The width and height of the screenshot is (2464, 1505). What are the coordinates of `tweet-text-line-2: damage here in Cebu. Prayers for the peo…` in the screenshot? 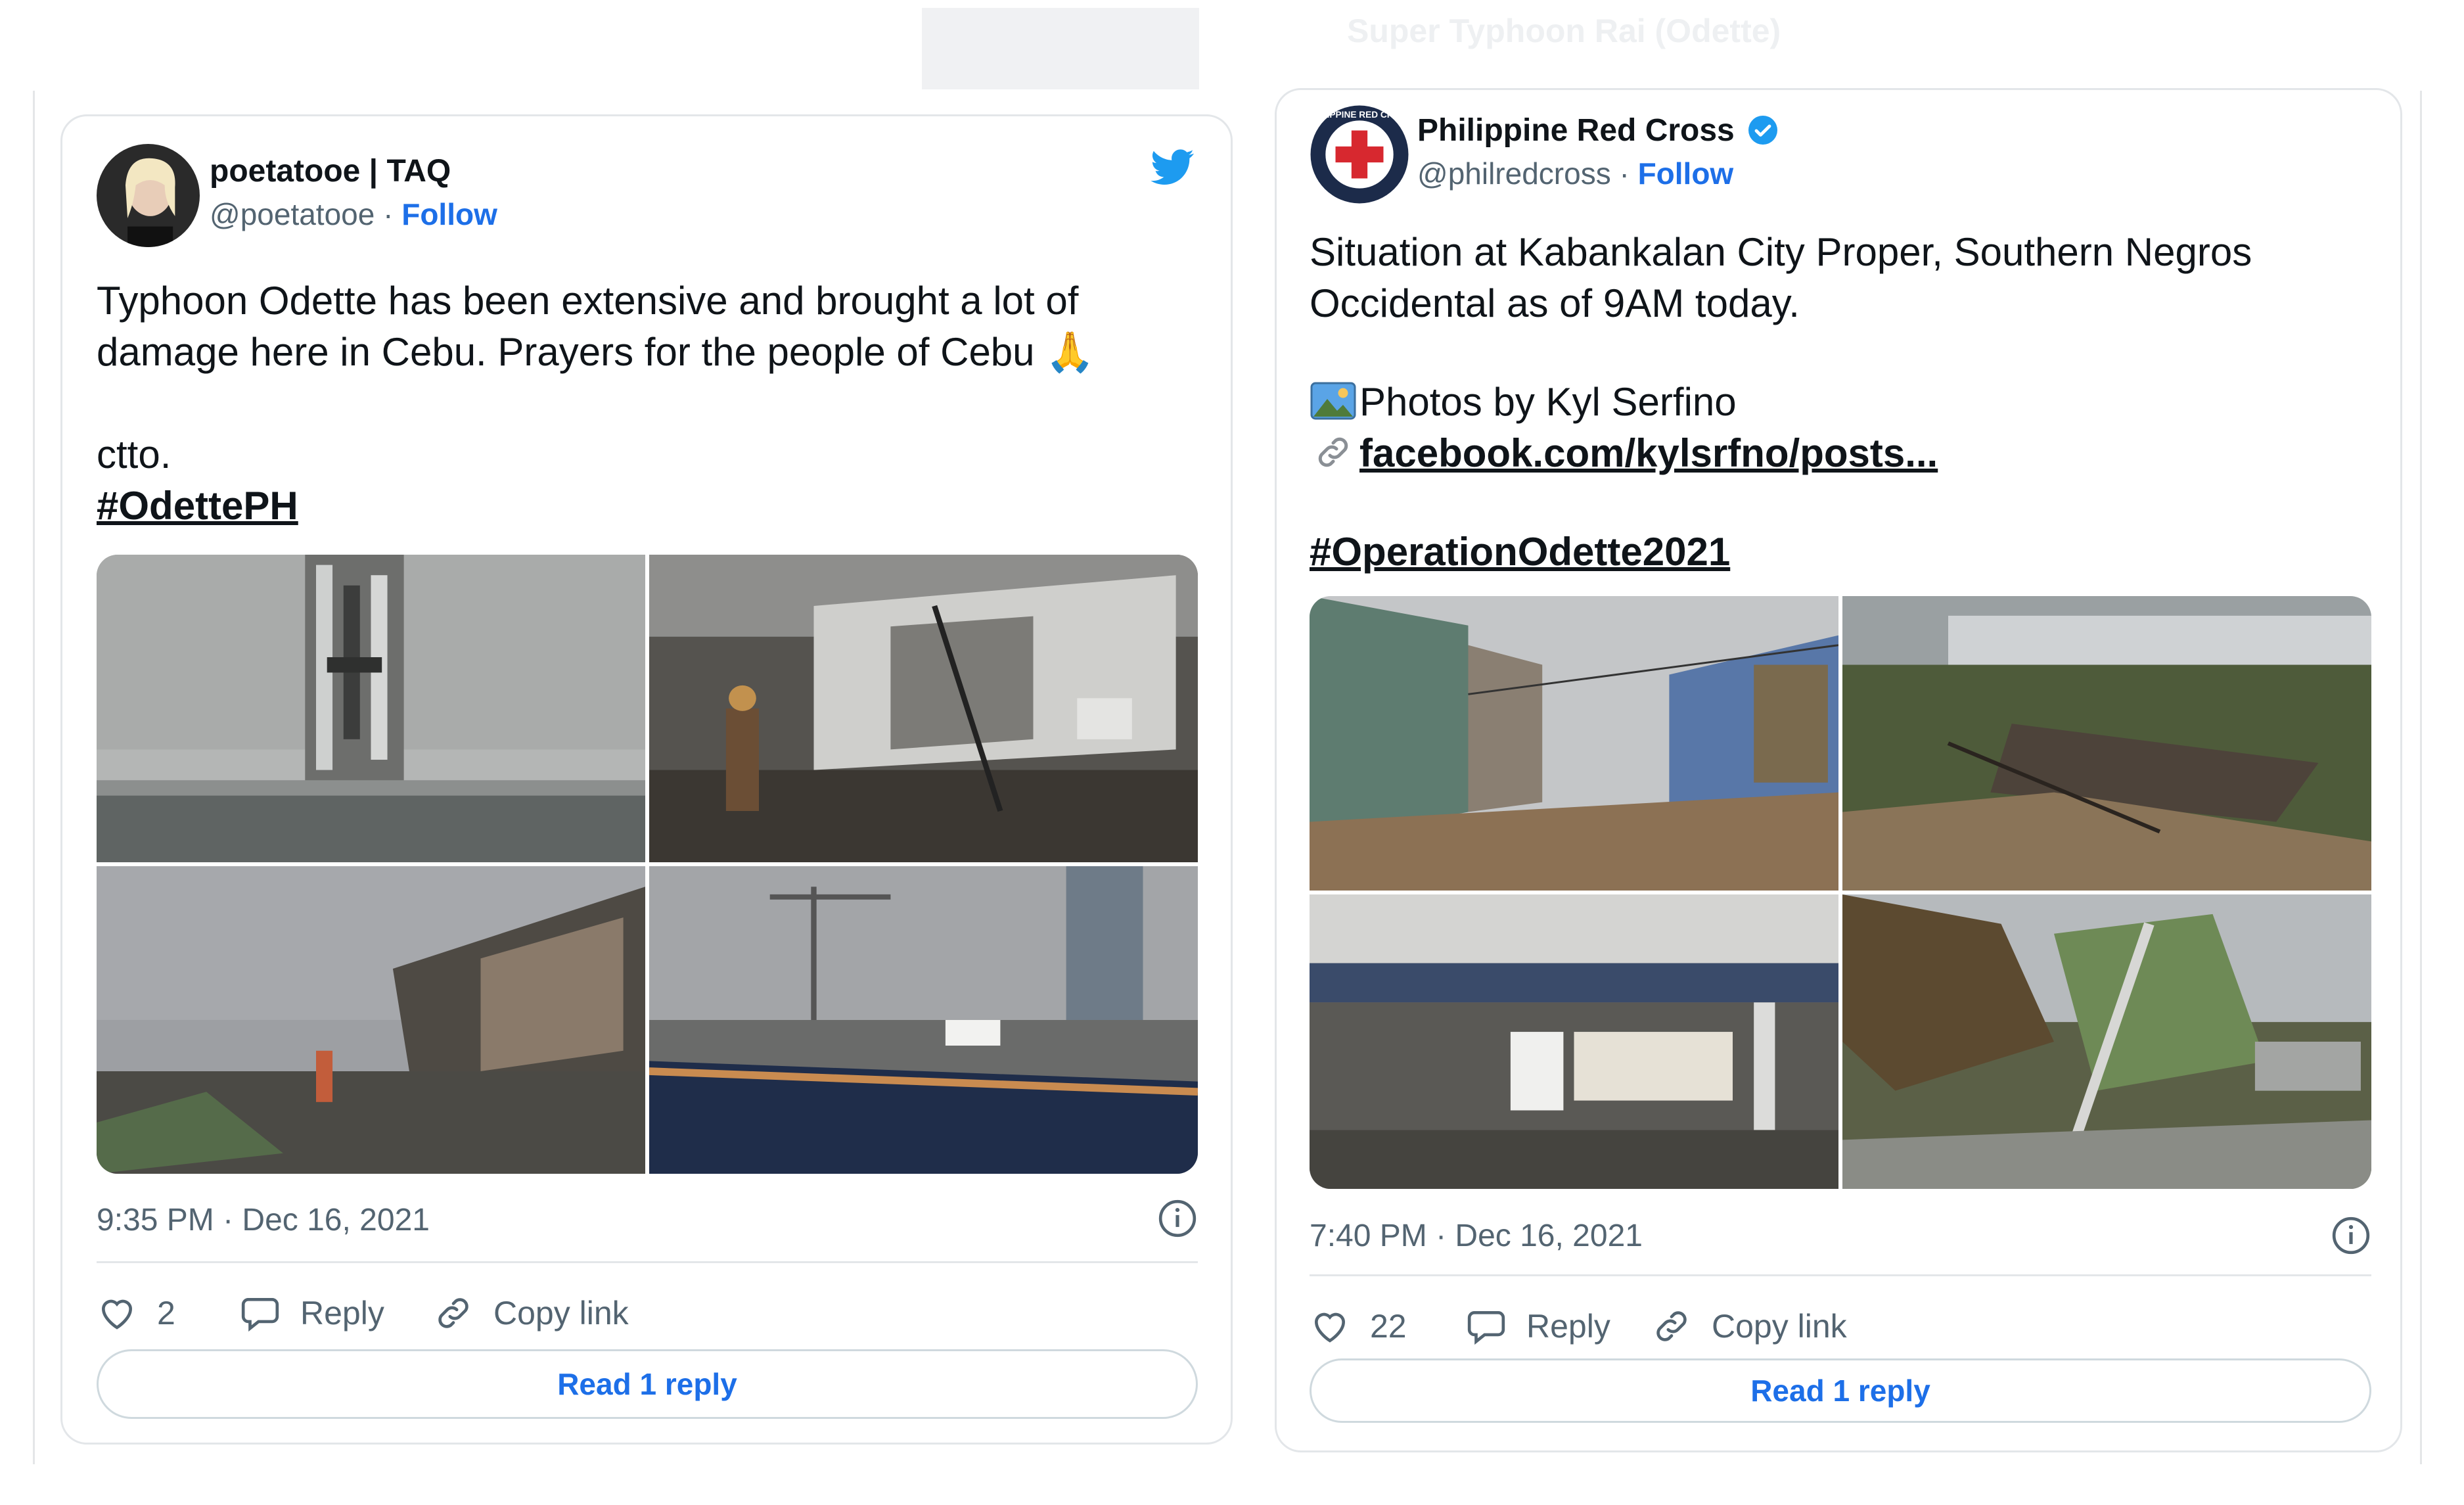 It's located at (596, 352).